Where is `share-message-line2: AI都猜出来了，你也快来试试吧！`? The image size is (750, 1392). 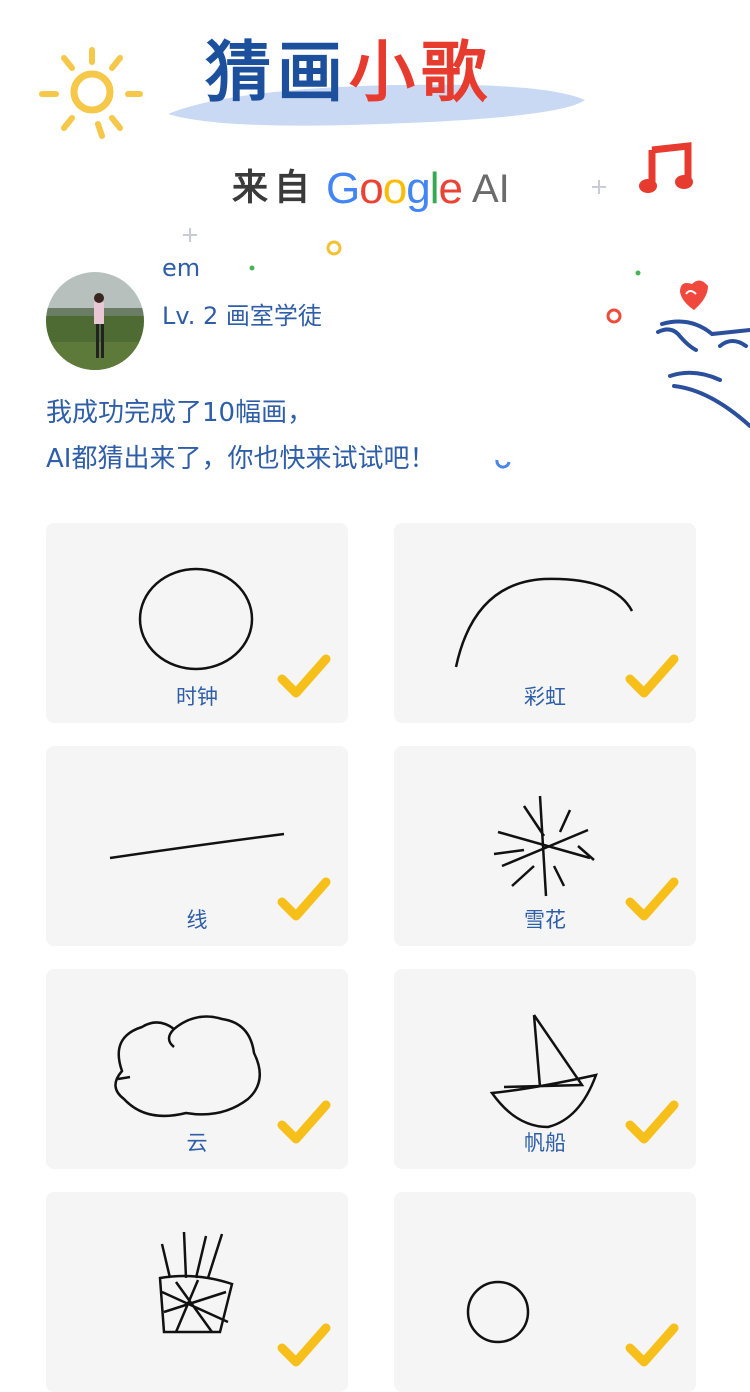 share-message-line2: AI都猜出来了，你也快来试试吧！ is located at coordinates (241, 459).